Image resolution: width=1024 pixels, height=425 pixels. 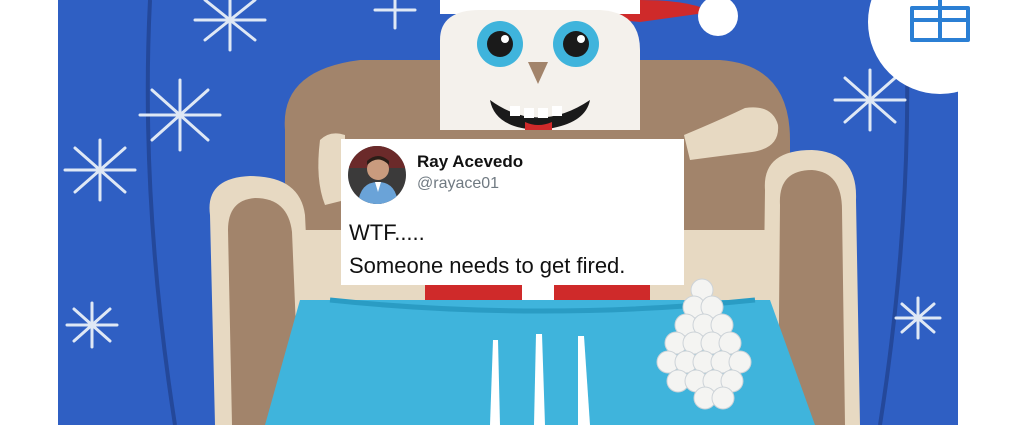 I want to click on tweet-text-line-2: Someone needs to get fired., so click(x=487, y=265).